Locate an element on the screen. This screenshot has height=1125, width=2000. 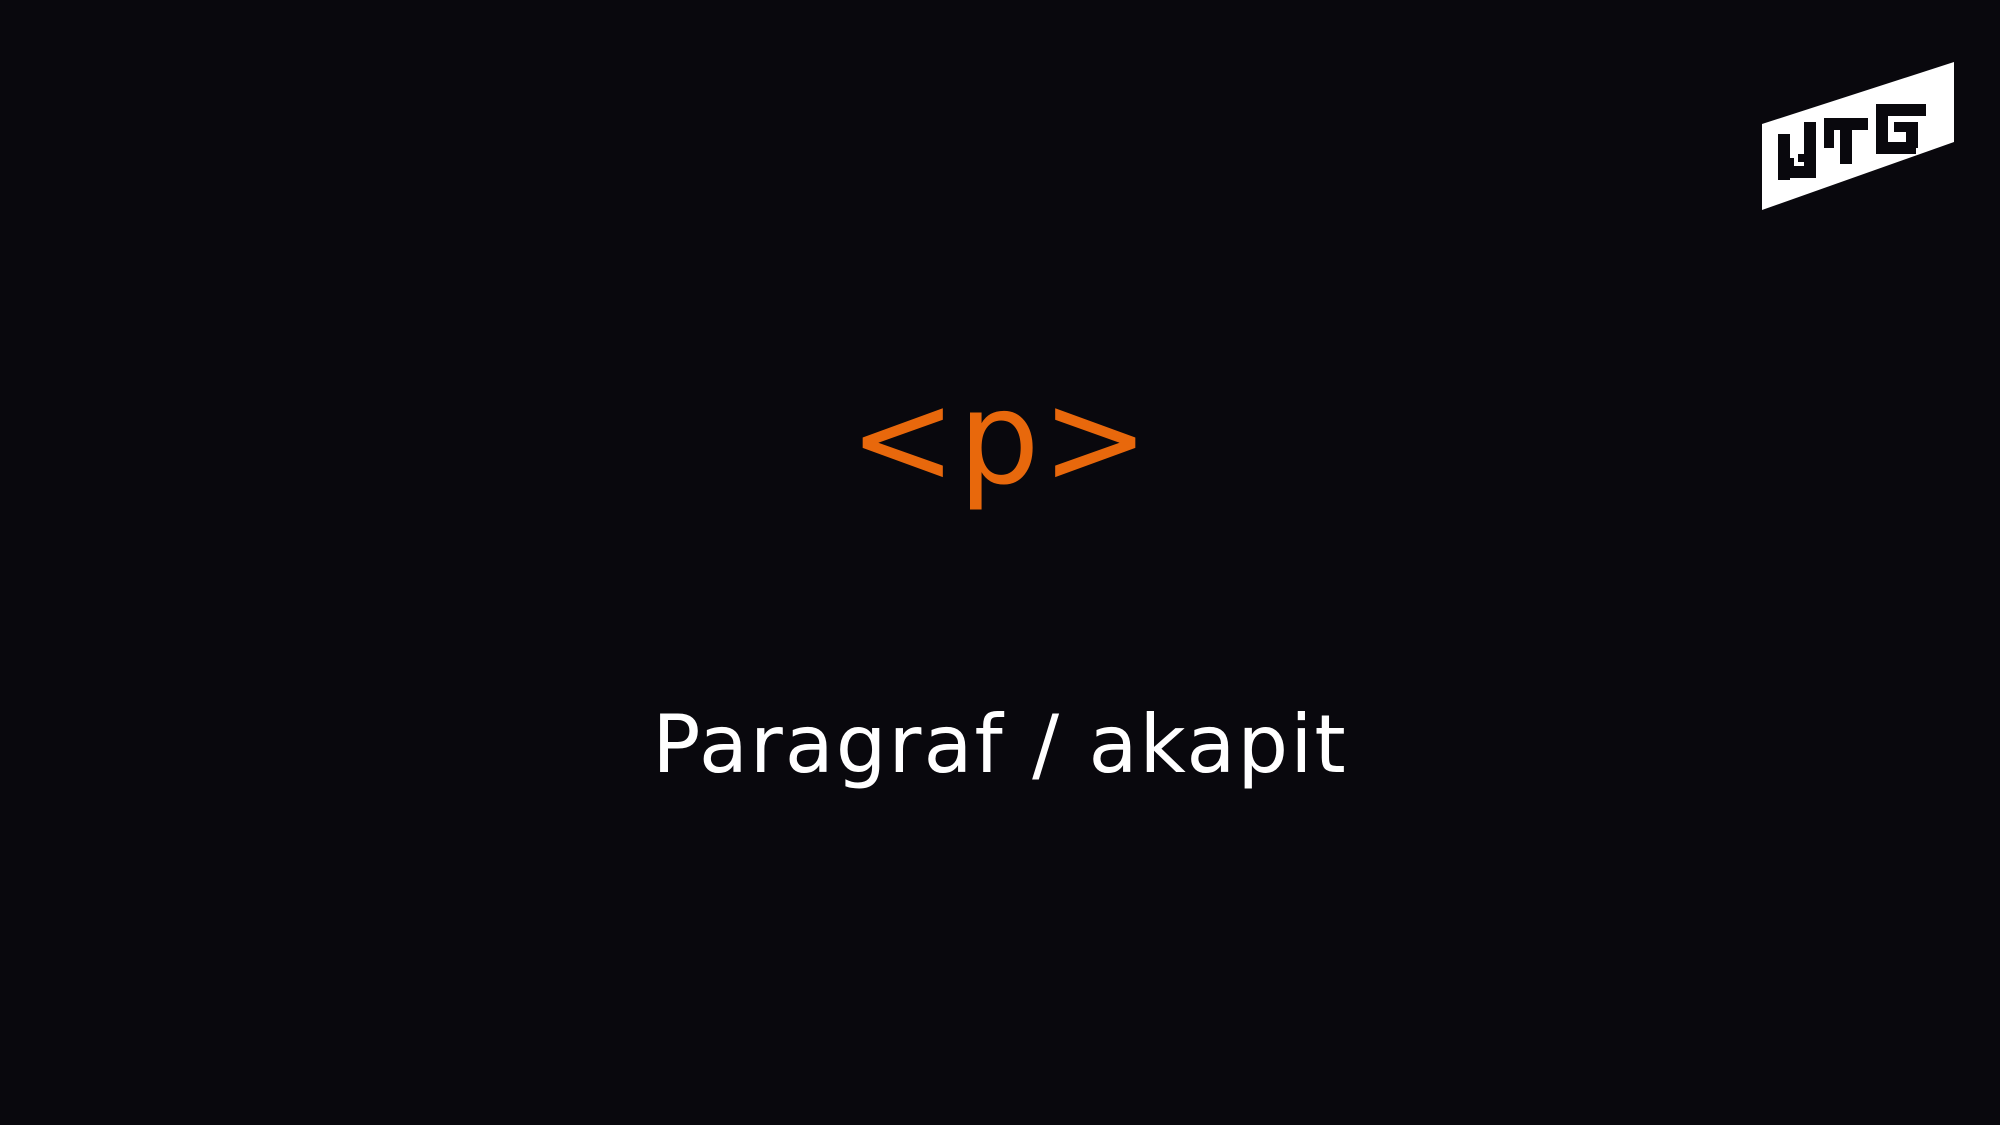
tag-title: <p> is located at coordinates (1000, 439).